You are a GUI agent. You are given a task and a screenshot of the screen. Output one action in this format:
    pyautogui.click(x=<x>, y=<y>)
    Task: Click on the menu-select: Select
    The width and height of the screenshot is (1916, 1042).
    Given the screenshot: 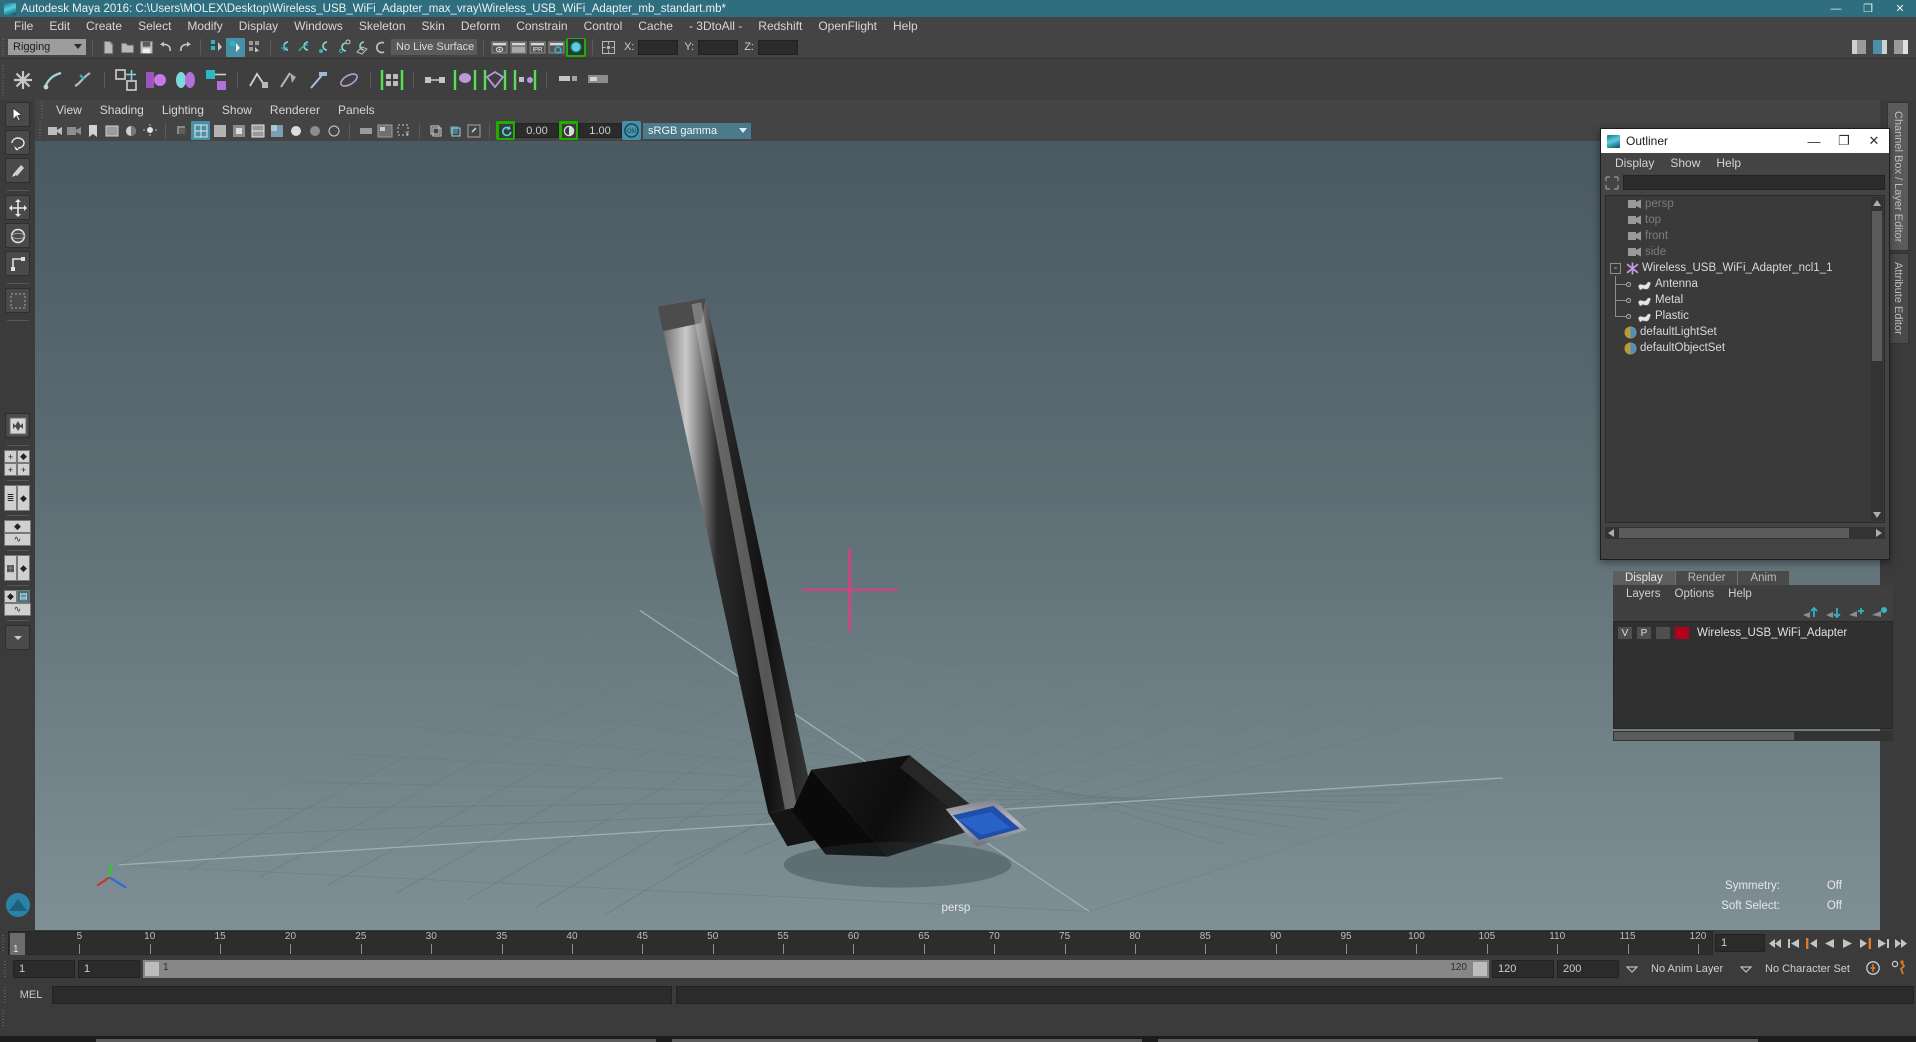 What is the action you would take?
    pyautogui.click(x=154, y=26)
    